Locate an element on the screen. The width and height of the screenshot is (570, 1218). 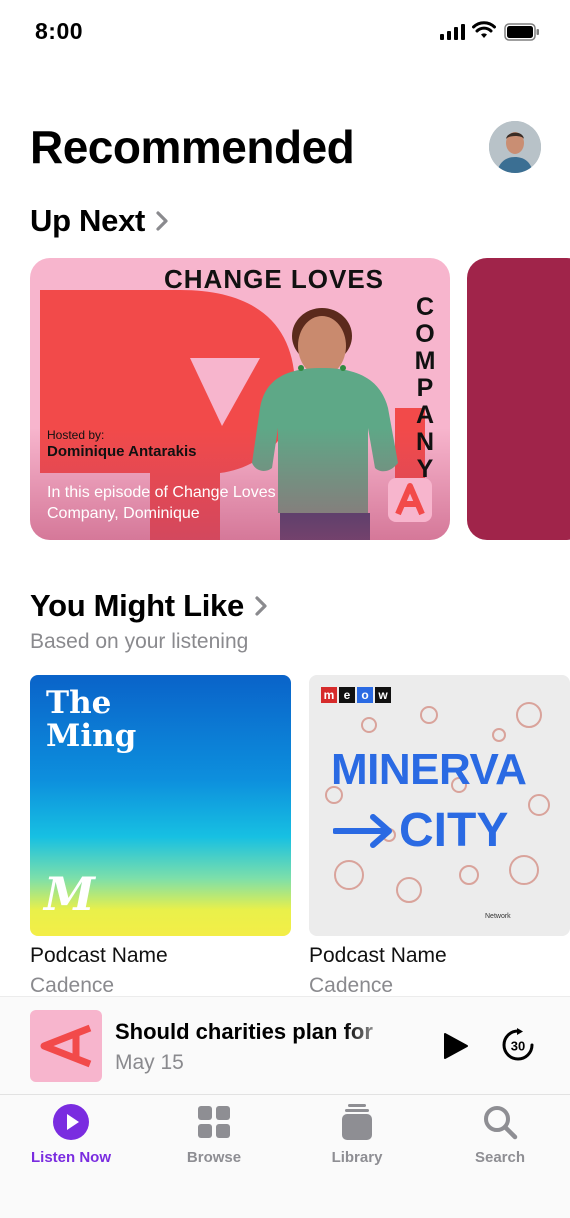
page-title: Recommended is located at coordinates (192, 147).